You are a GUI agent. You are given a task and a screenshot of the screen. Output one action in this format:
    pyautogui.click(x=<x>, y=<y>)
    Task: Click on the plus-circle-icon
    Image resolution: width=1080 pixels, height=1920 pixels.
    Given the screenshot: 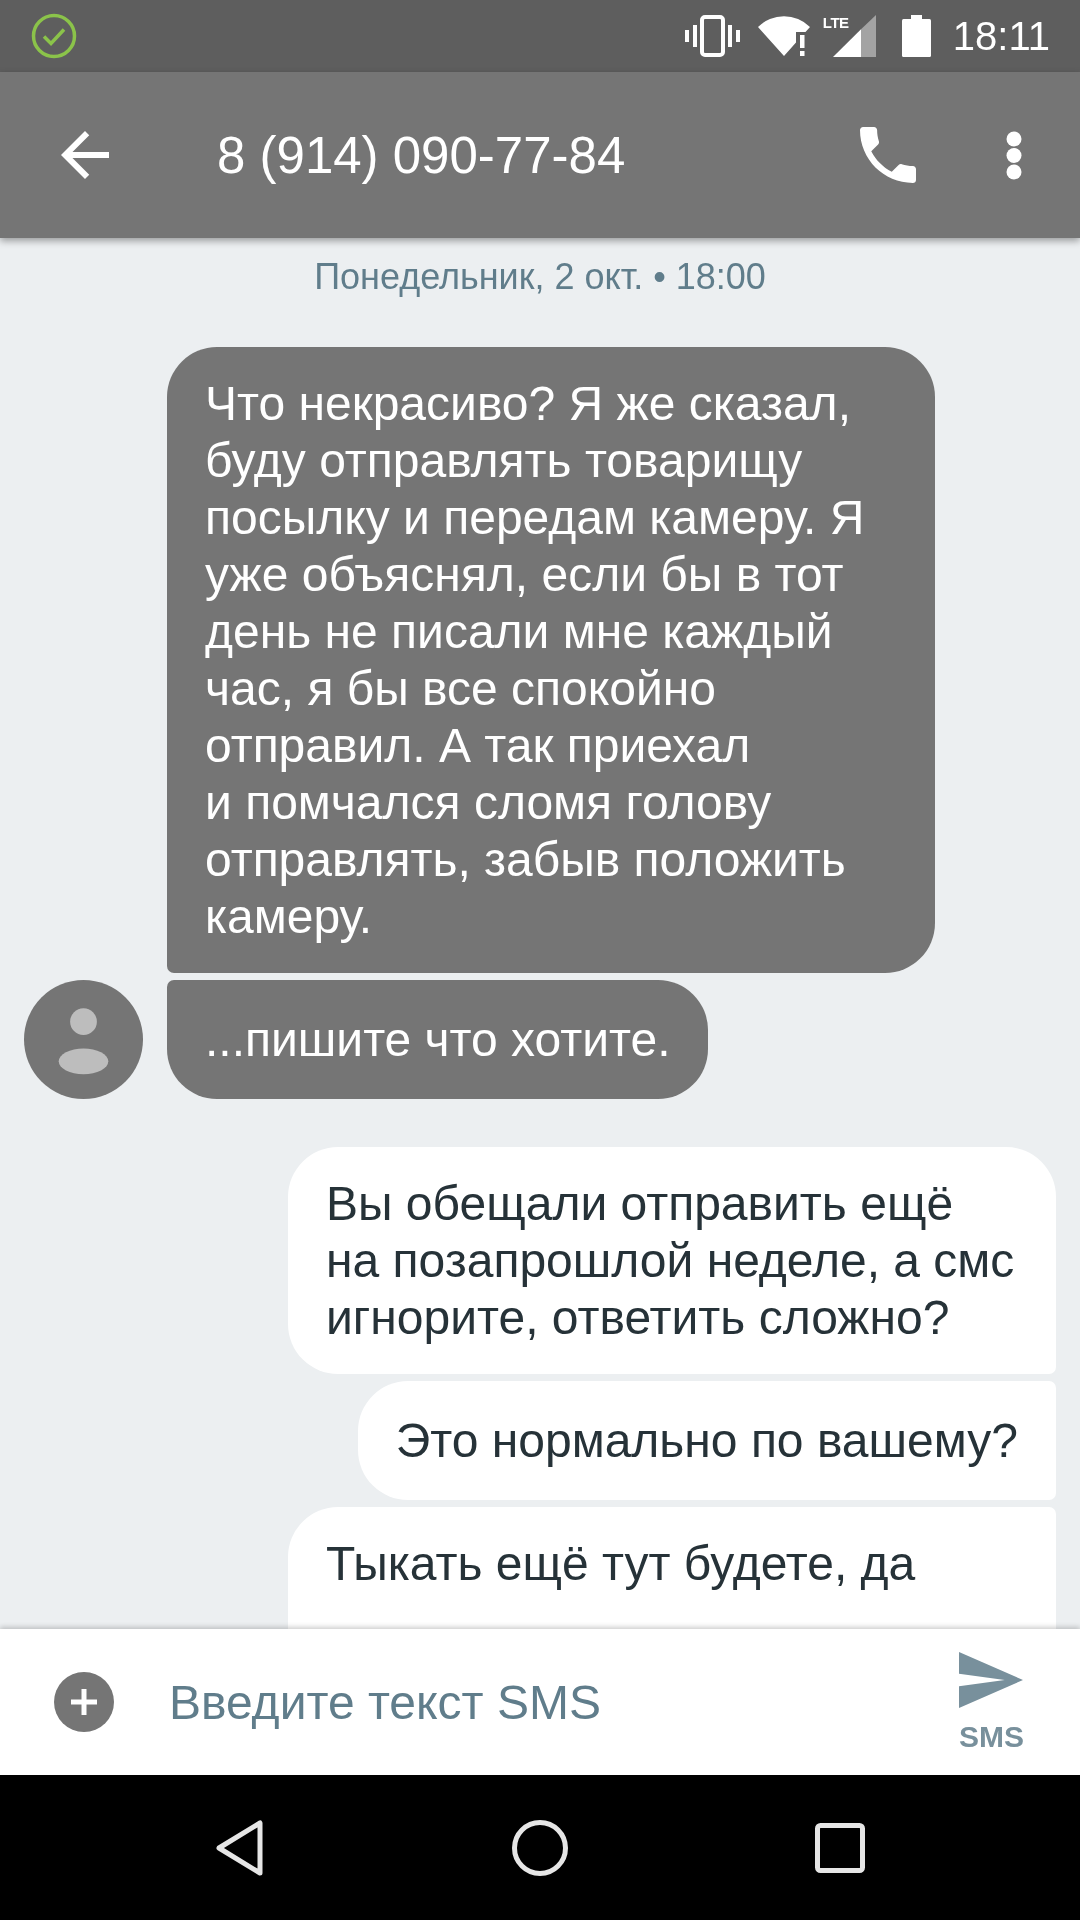 What is the action you would take?
    pyautogui.click(x=84, y=1702)
    